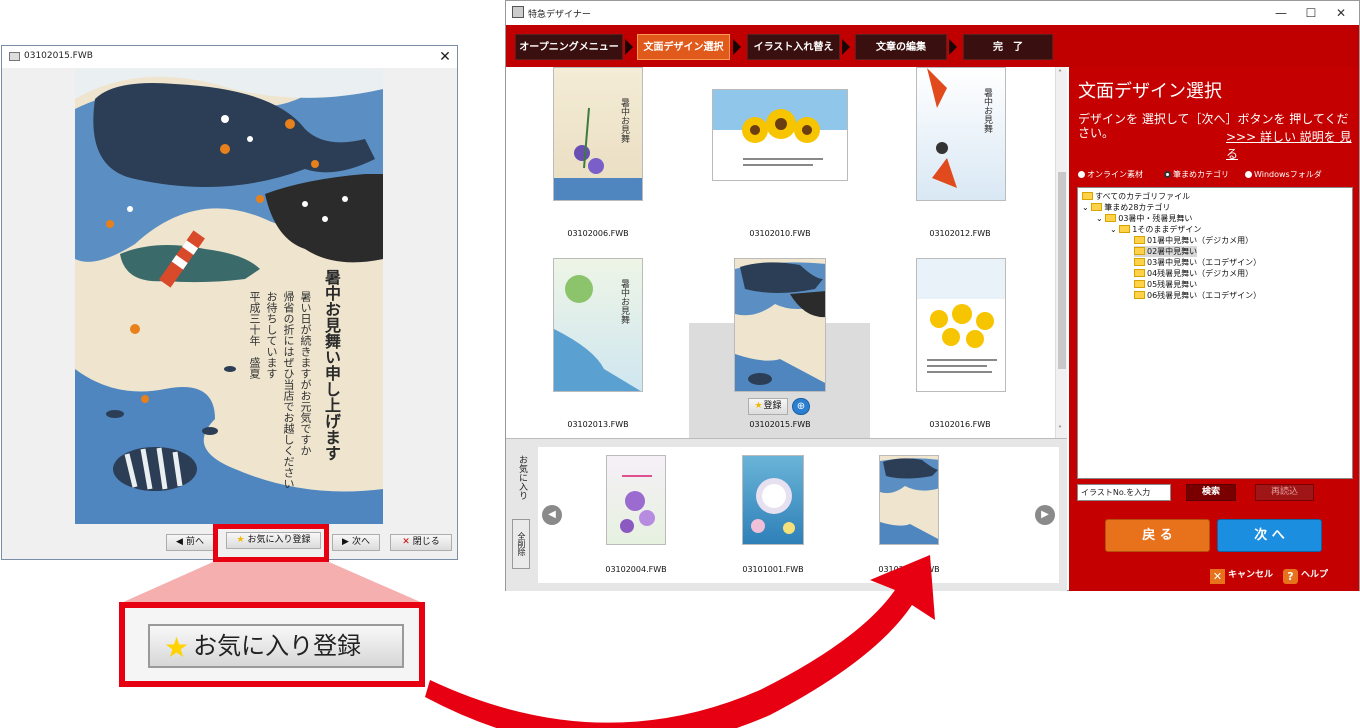  Describe the element at coordinates (569, 47) in the screenshot. I see `step-opening-menu: オープニングメニュー` at that location.